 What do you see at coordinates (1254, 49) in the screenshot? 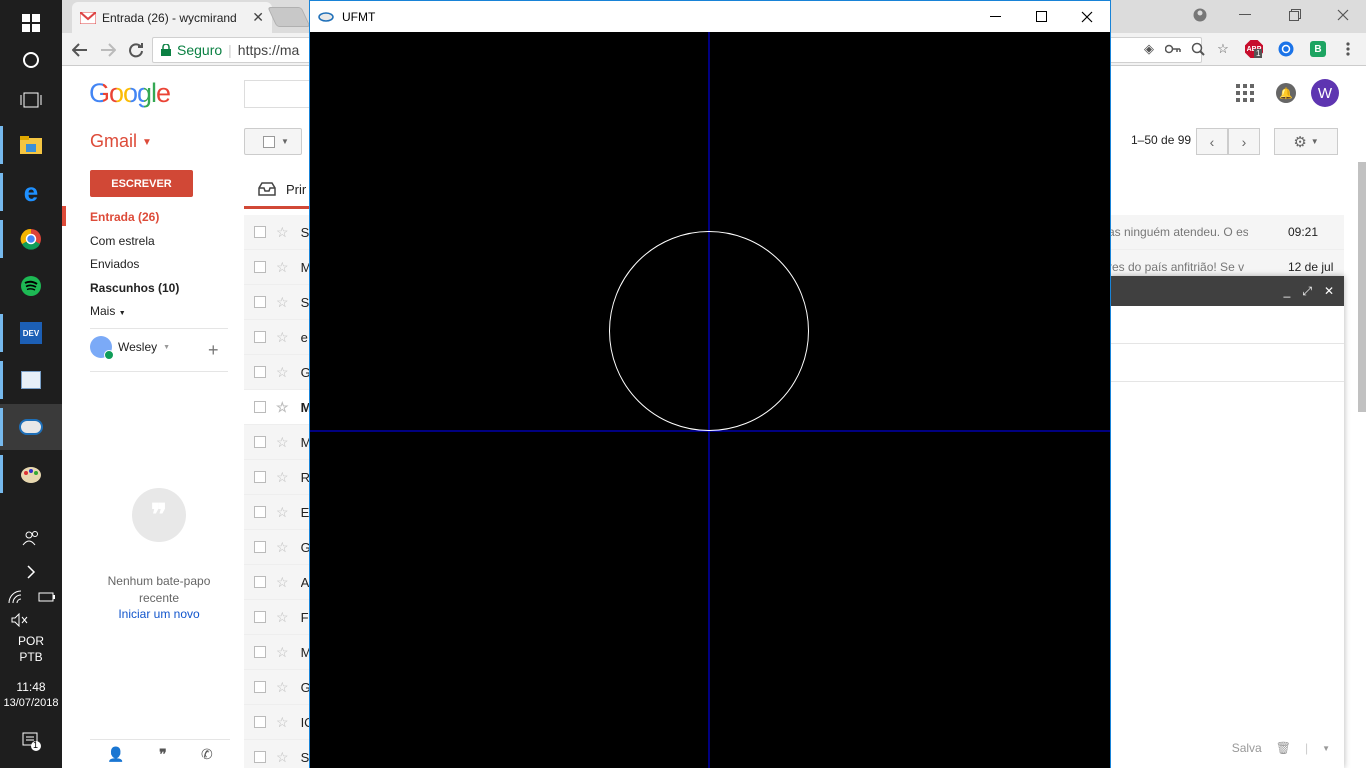
I see `adblock-plus-icon: ABP 1` at bounding box center [1254, 49].